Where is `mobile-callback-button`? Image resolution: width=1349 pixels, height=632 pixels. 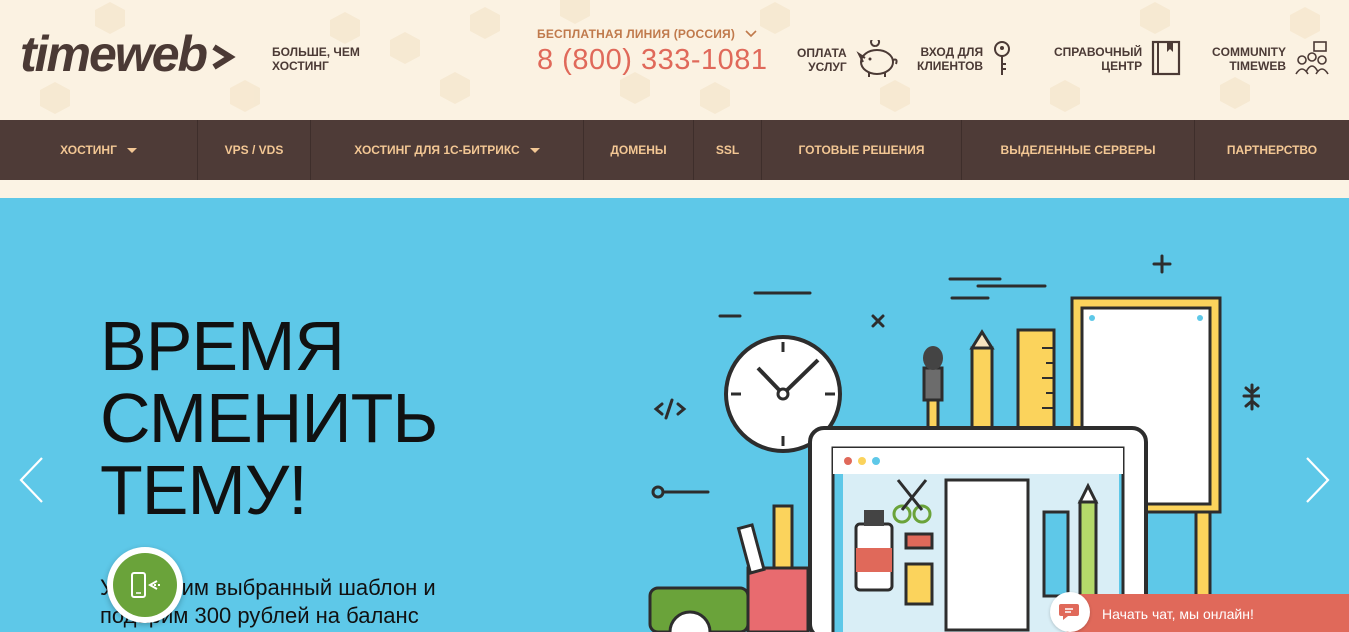
mobile-callback-button is located at coordinates (145, 585).